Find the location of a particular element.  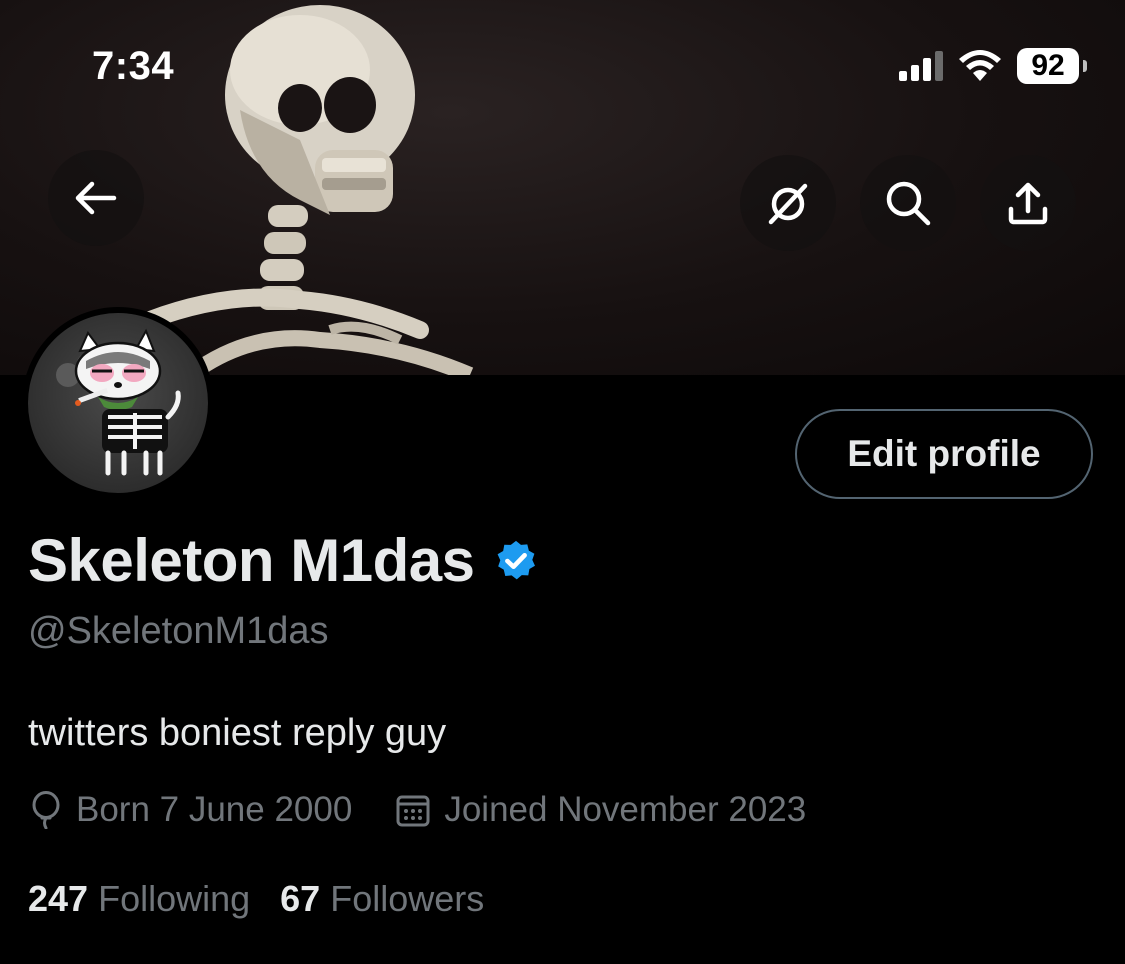

grok-button is located at coordinates (788, 203).